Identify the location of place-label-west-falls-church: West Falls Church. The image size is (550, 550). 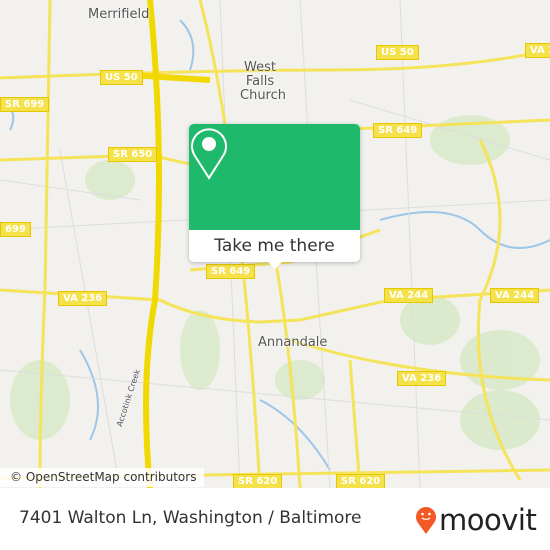
(263, 81).